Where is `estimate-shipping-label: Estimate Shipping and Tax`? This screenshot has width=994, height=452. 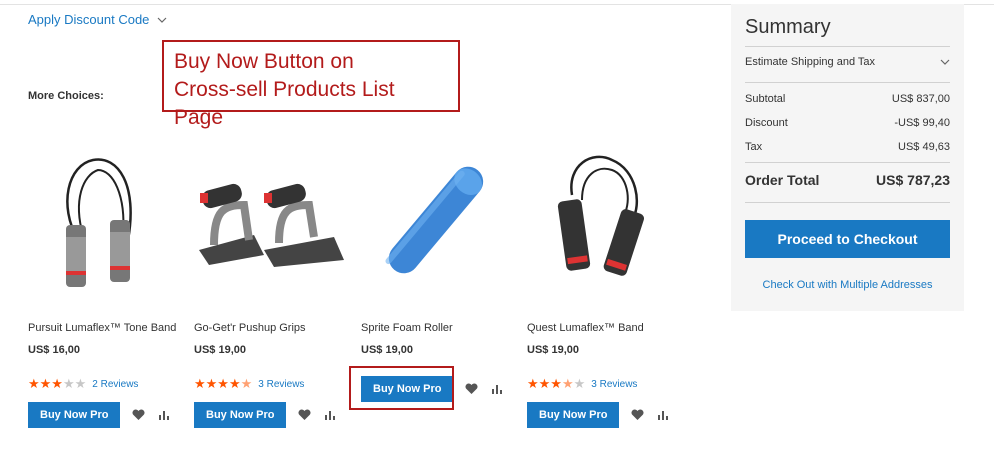
estimate-shipping-label: Estimate Shipping and Tax is located at coordinates (810, 62).